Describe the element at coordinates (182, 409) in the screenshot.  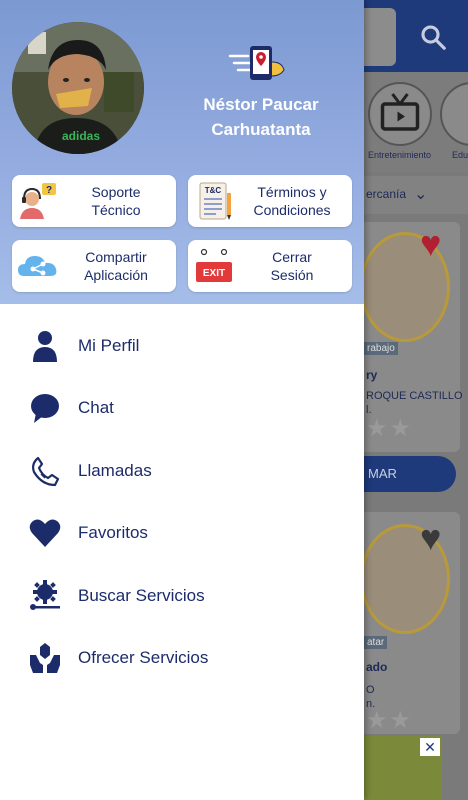
I see `menu-item-chat: Chat` at that location.